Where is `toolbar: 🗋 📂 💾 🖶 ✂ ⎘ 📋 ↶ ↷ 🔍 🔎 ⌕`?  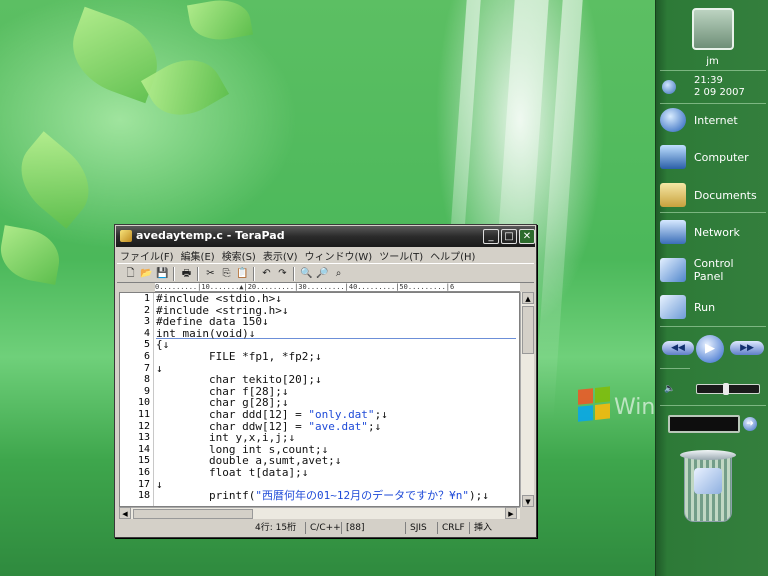
toolbar: 🗋 📂 💾 🖶 ✂ ⎘ 📋 ↶ ↷ 🔍 🔎 ⌕ is located at coordinates (325, 273).